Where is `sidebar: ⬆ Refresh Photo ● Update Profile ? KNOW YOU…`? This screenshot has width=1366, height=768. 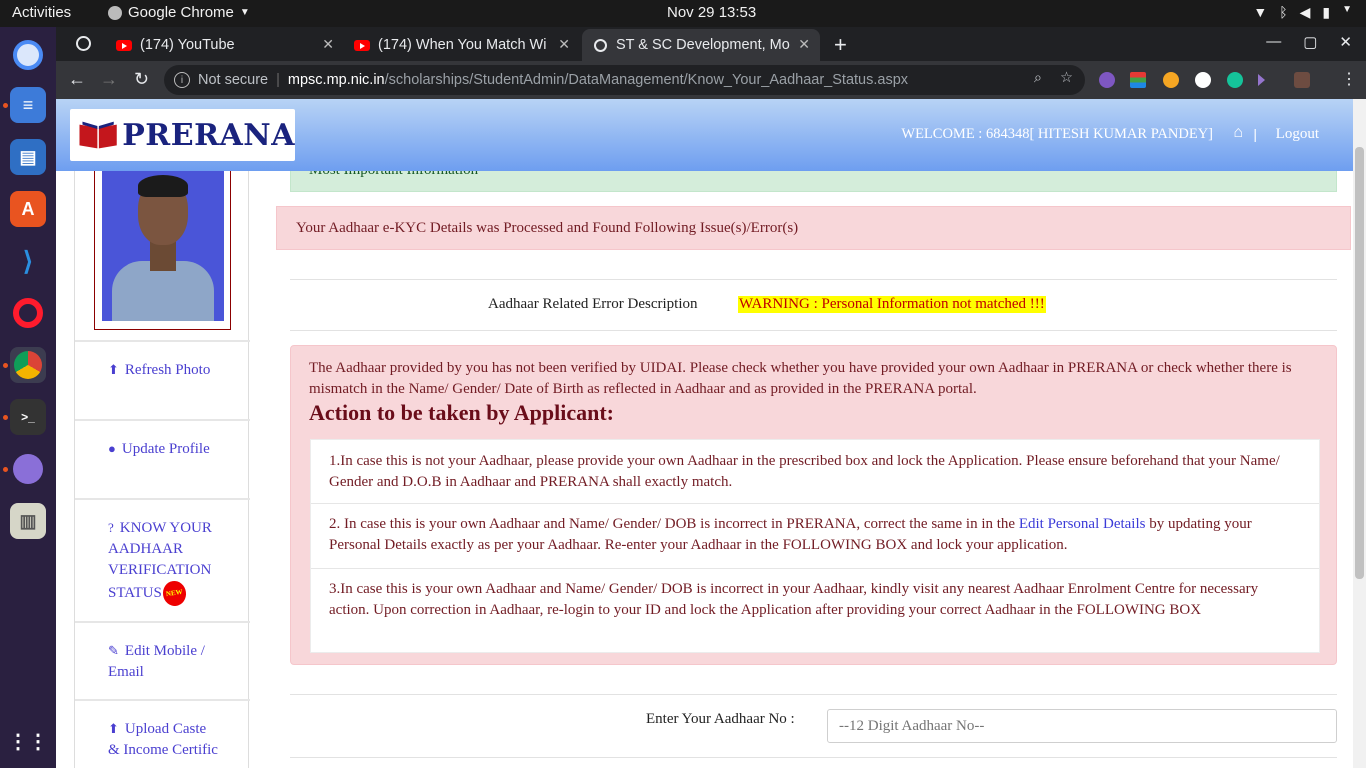
sidebar: ⬆ Refresh Photo ● Update Profile ? KNOW YOU… is located at coordinates (162, 469).